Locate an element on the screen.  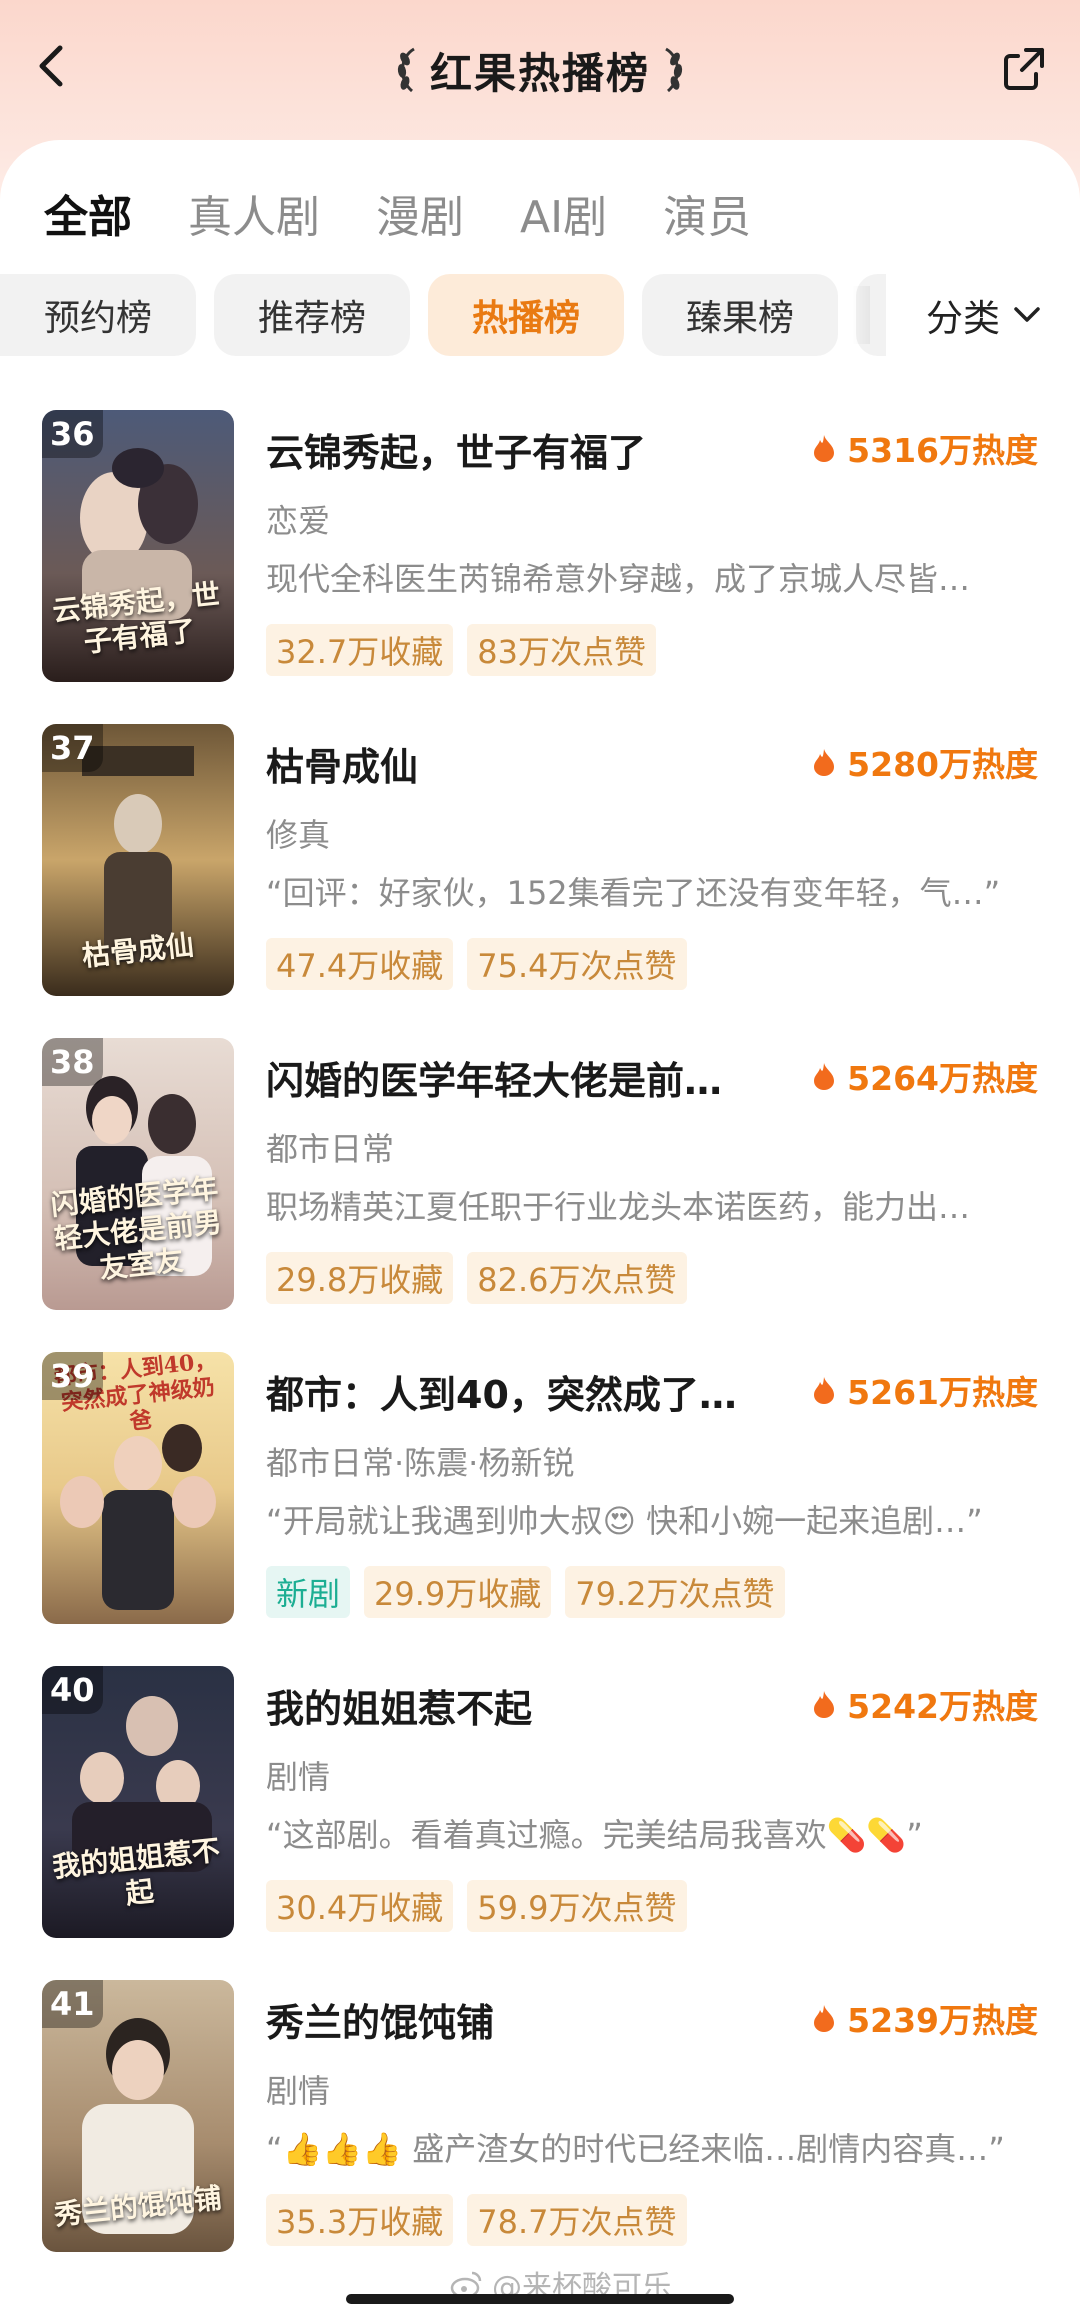
drama-title: 我的姐姐惹不起 is located at coordinates (526, 1705).